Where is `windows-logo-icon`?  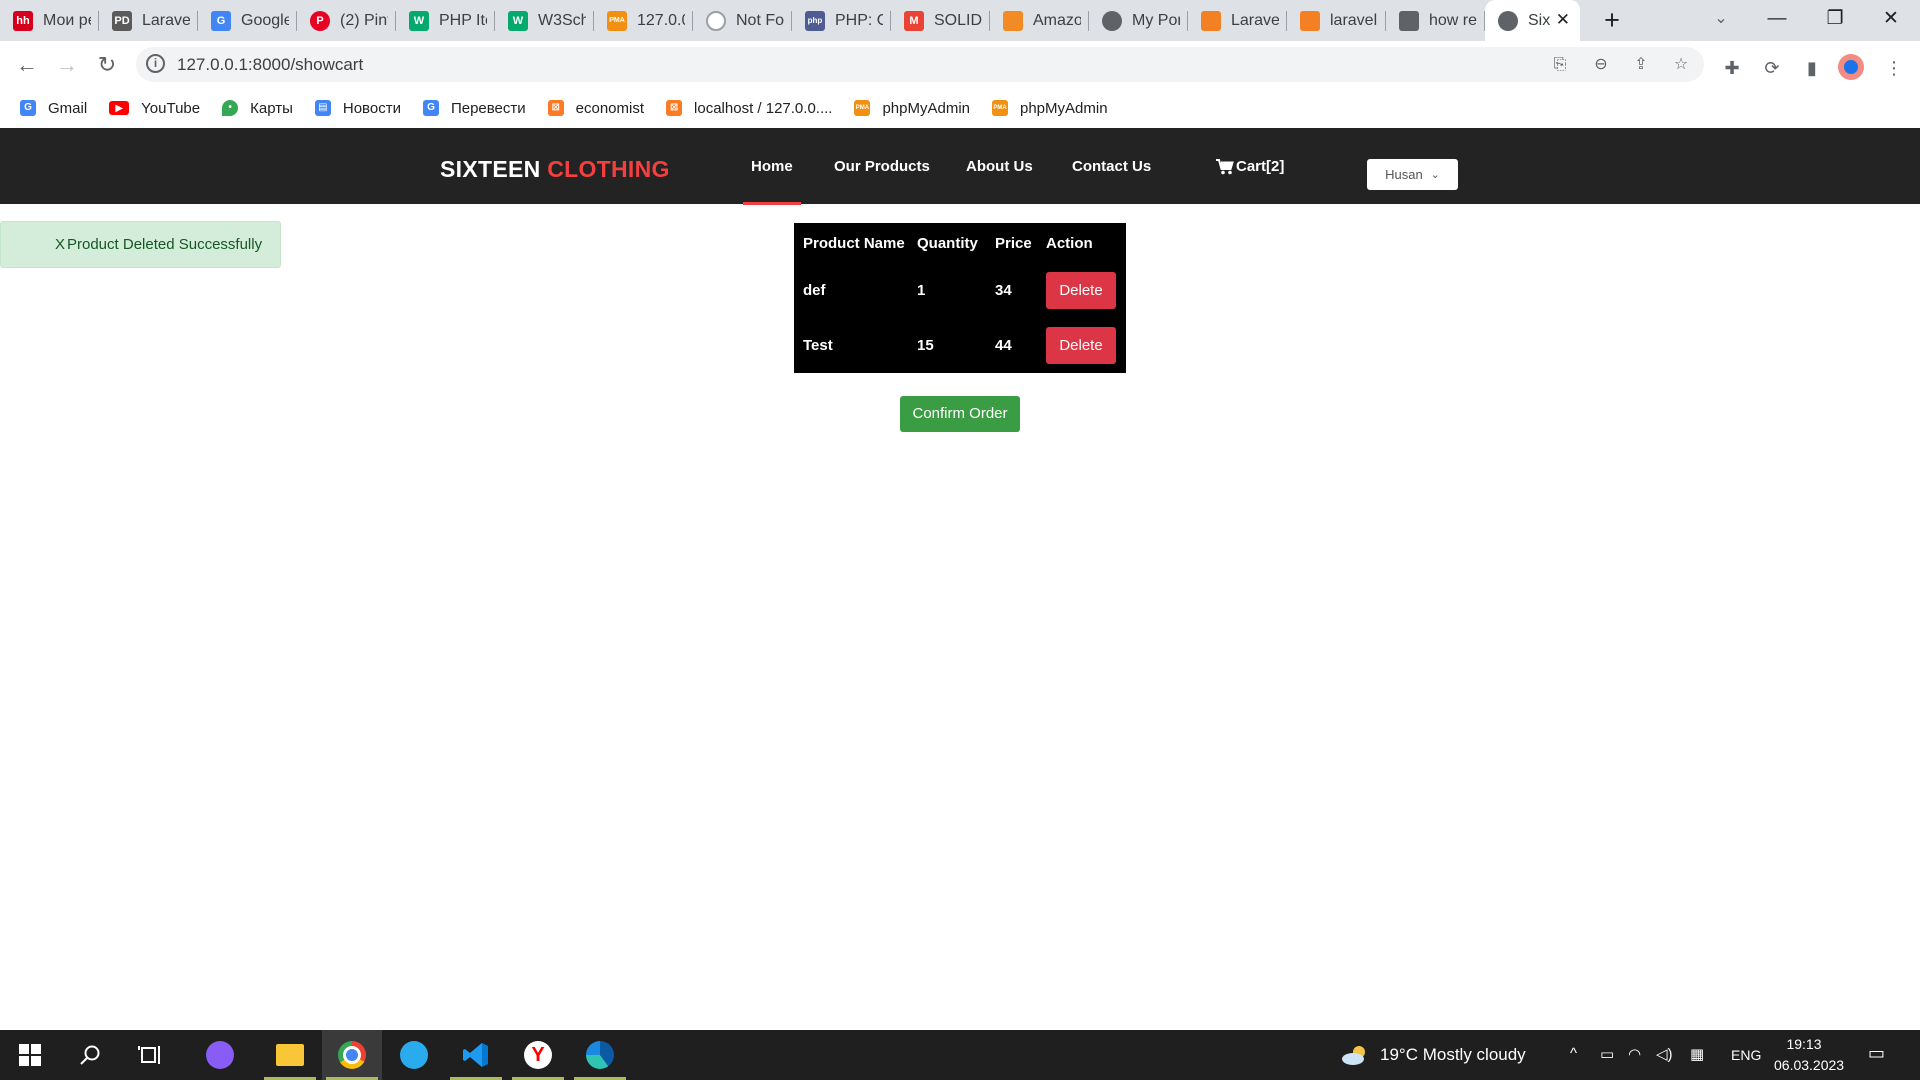 windows-logo-icon is located at coordinates (30, 1055).